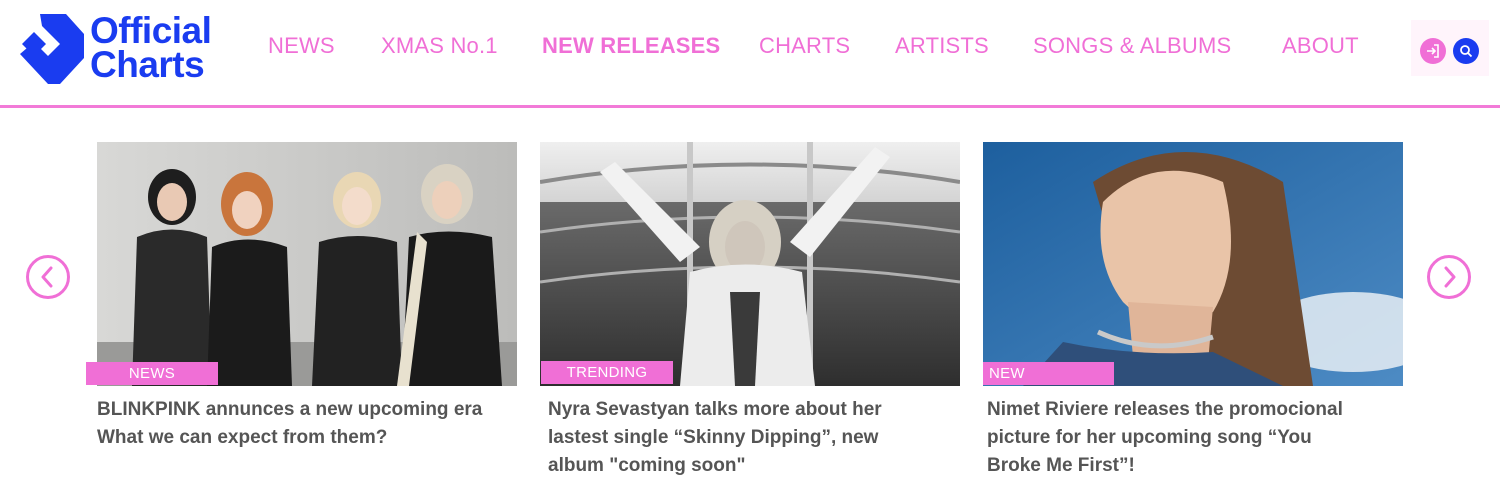 The image size is (1500, 500). What do you see at coordinates (647, 465) in the screenshot?
I see `card-title-line: album "coming soon"` at bounding box center [647, 465].